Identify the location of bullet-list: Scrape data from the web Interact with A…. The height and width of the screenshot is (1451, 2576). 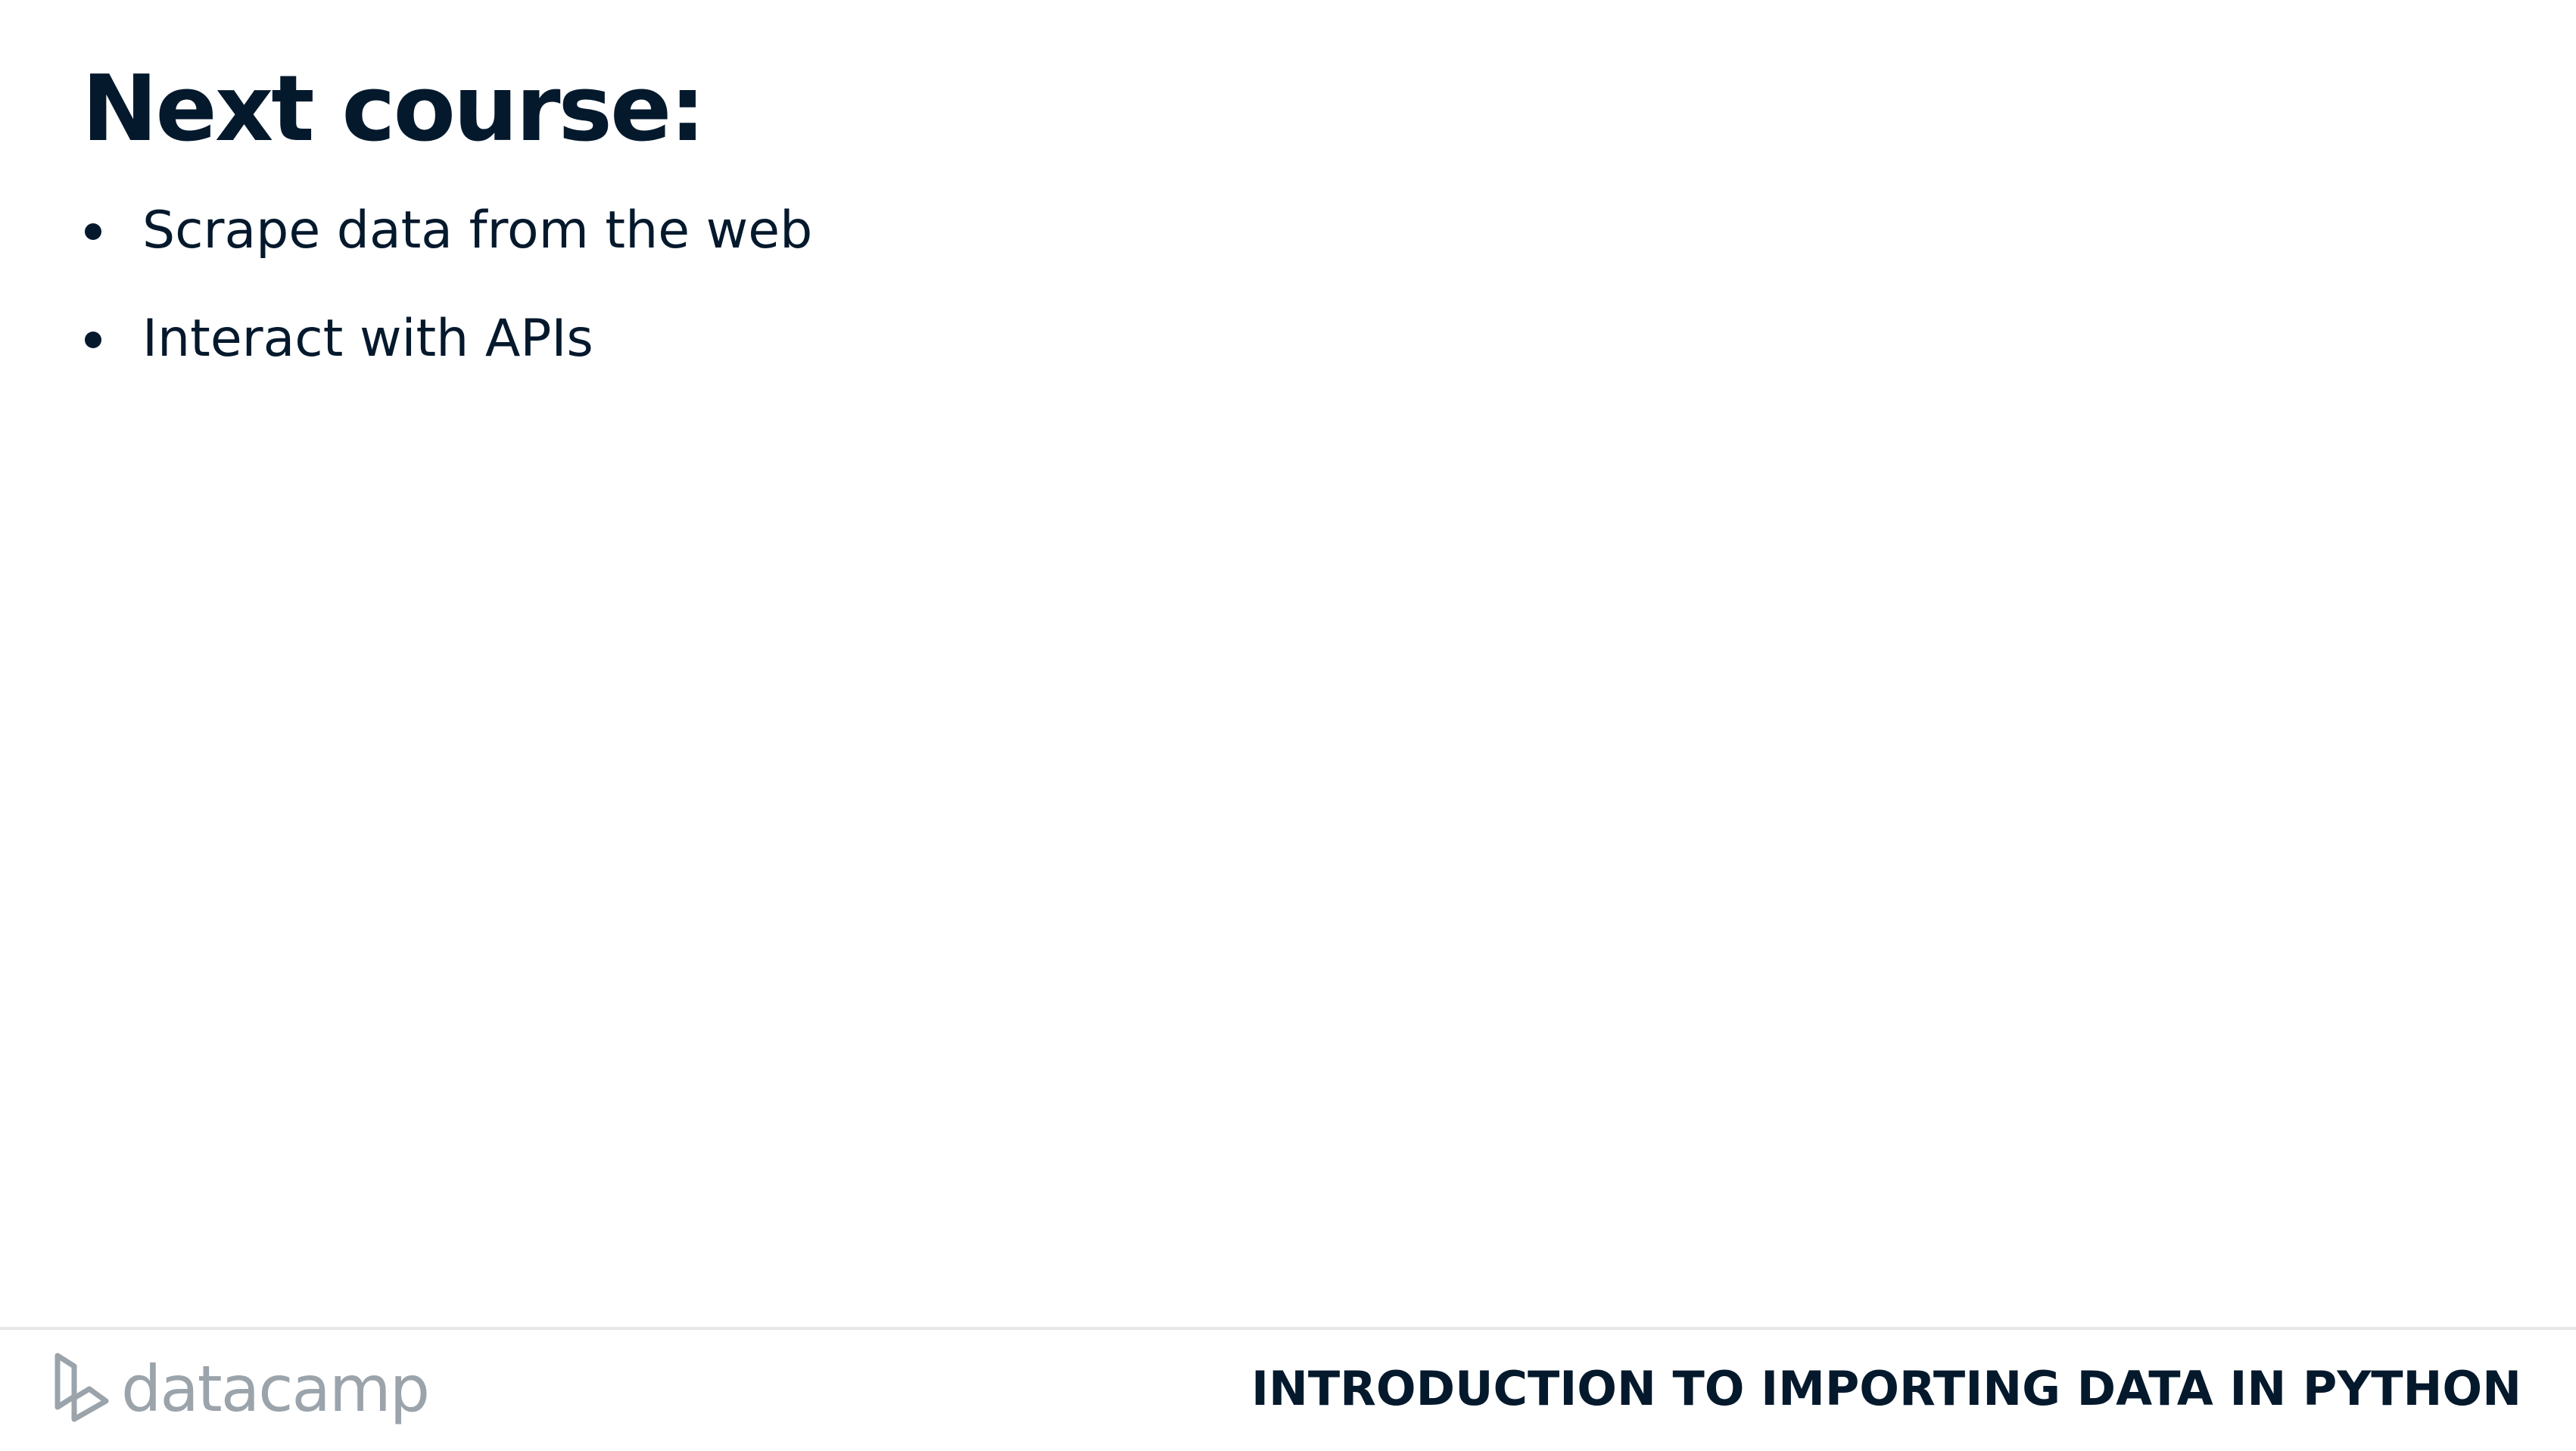
(447, 301).